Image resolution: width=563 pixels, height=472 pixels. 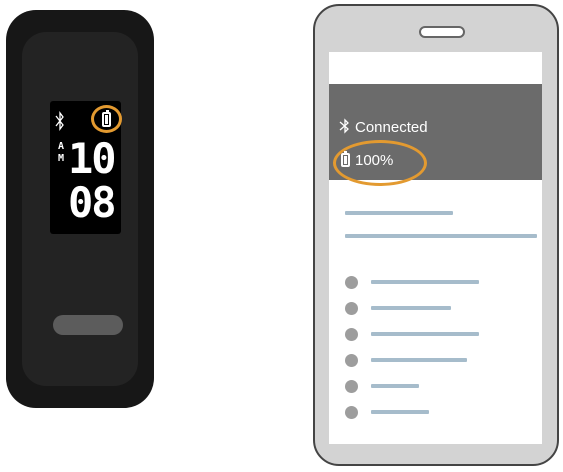 I want to click on time-period-letter: A, so click(x=61, y=146).